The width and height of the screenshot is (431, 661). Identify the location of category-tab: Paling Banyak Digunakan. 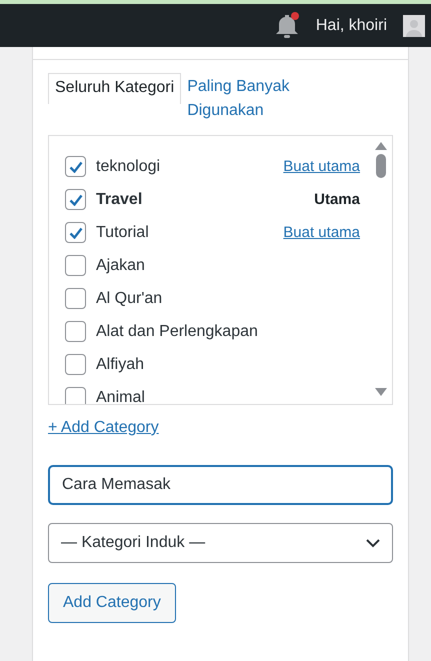
(247, 100).